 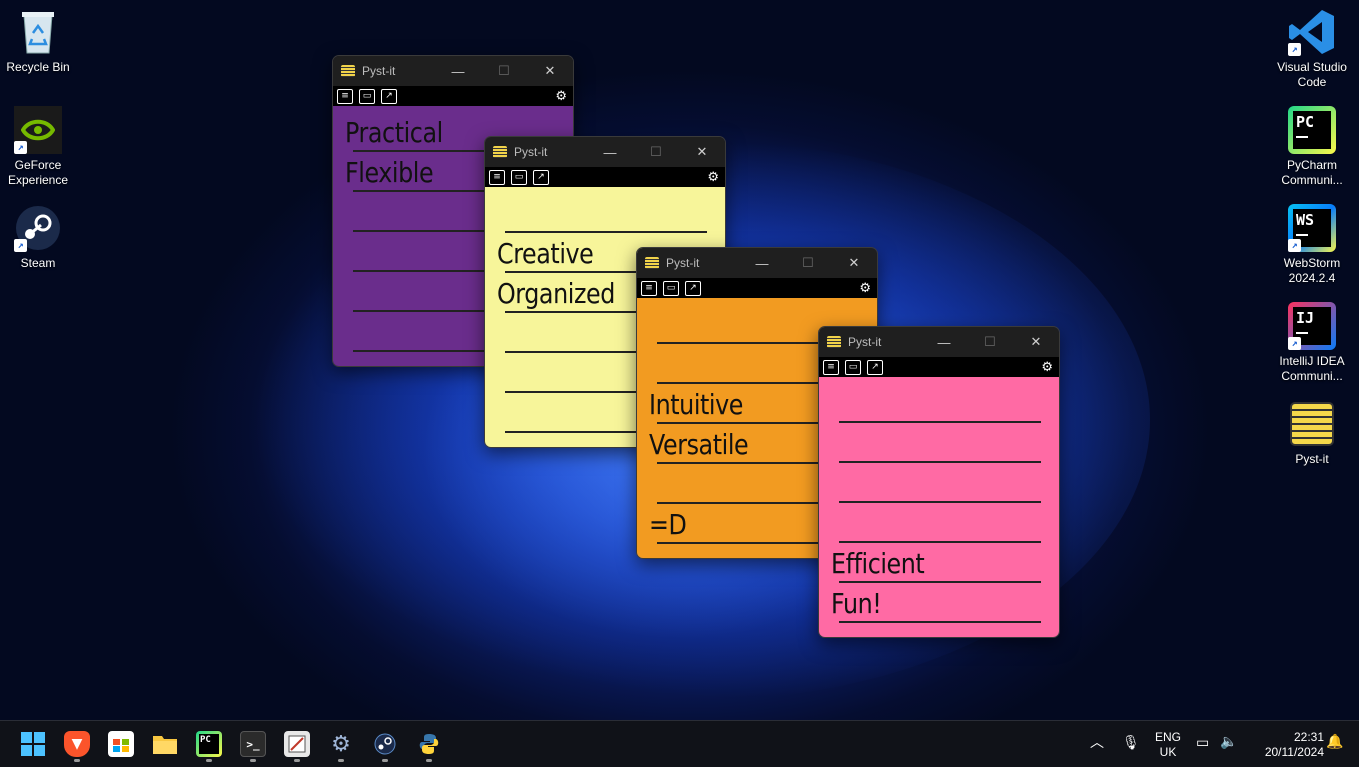 What do you see at coordinates (1312, 130) in the screenshot?
I see `pycharm-icon: PC` at bounding box center [1312, 130].